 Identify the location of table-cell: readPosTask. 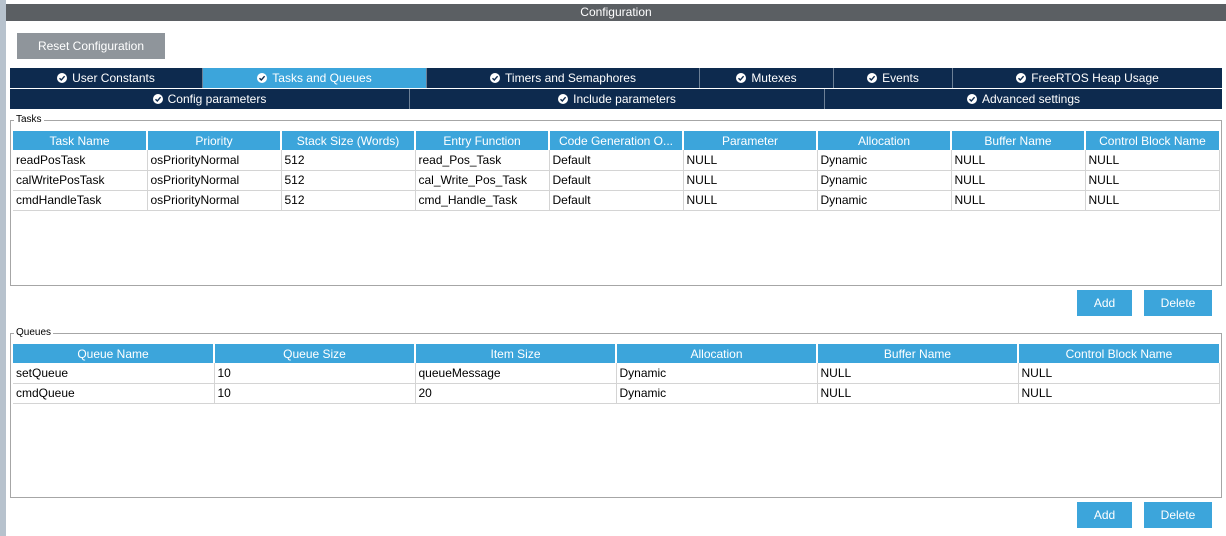
(80, 160).